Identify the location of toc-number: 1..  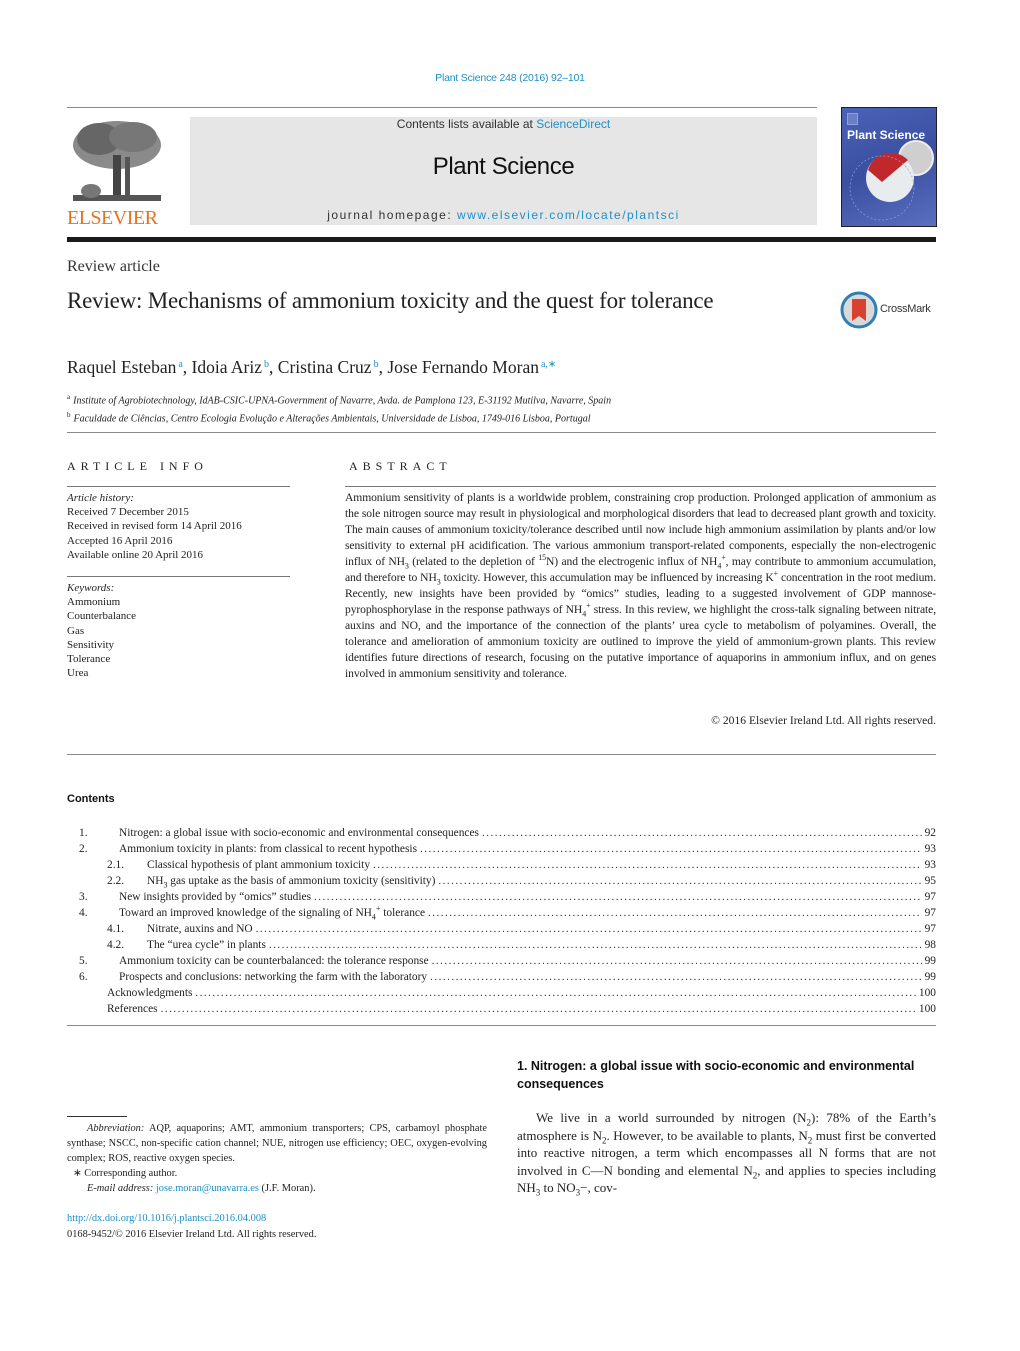
(83, 833).